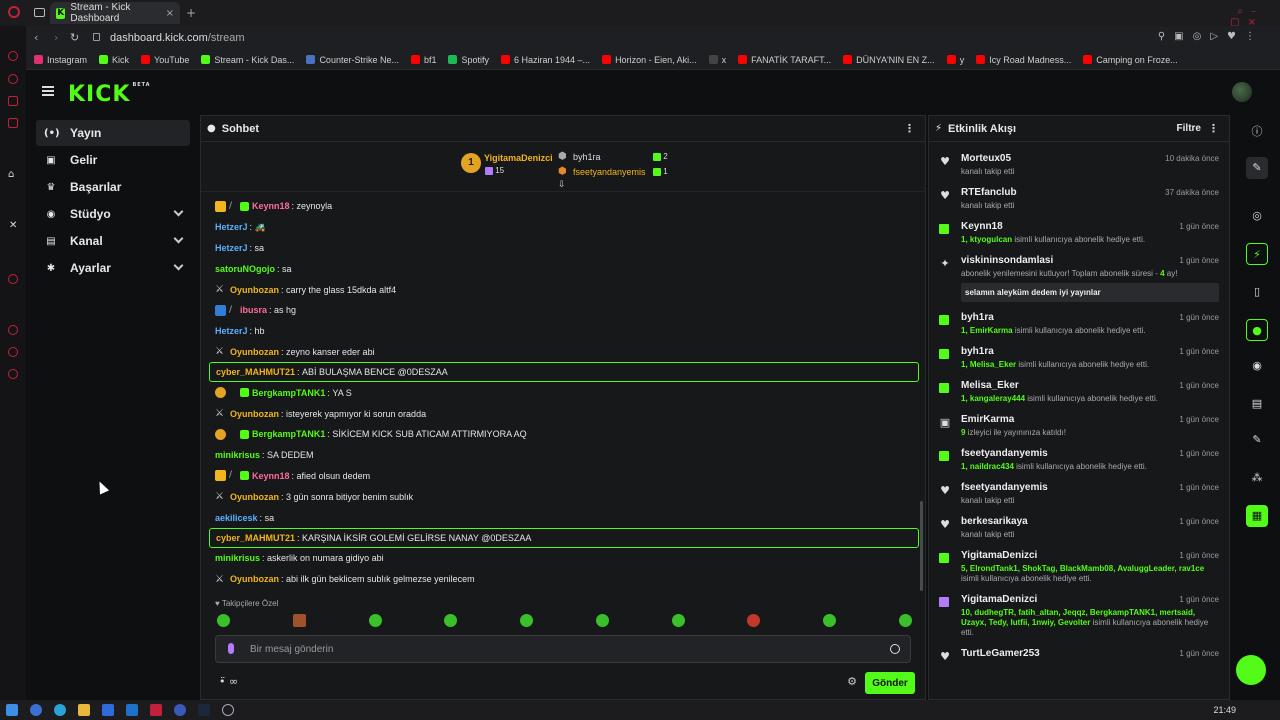  What do you see at coordinates (113, 187) in the screenshot?
I see `sidebar-item-2: ♛ Başarılar` at bounding box center [113, 187].